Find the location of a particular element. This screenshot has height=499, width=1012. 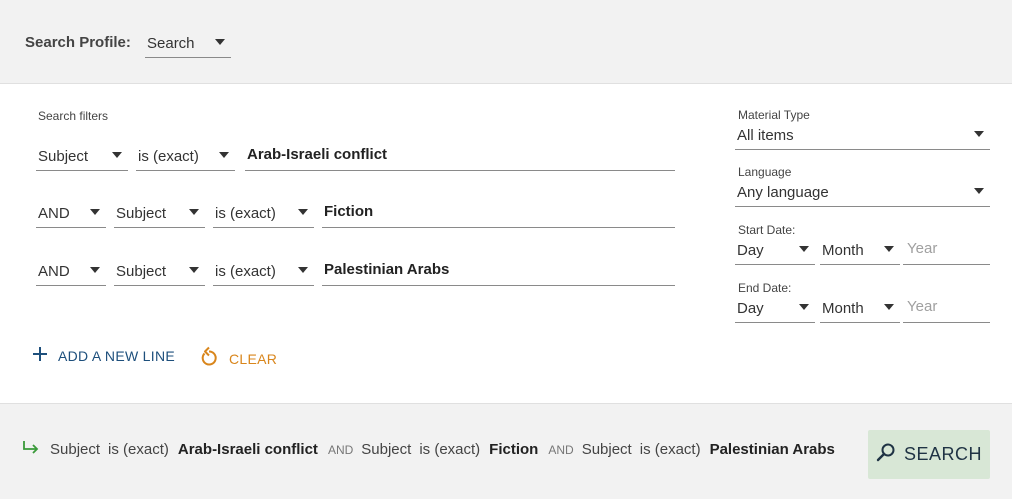

language-value: Any language is located at coordinates (783, 192).